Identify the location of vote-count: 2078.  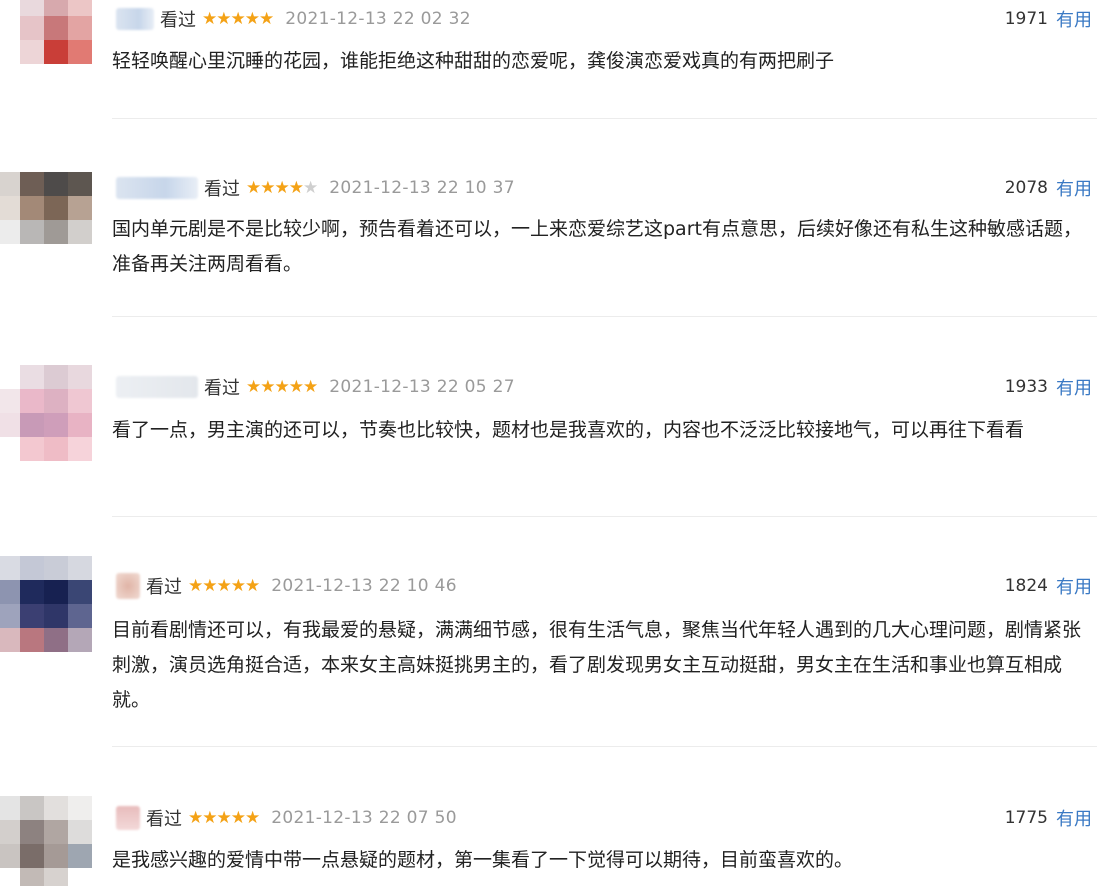
(1026, 188).